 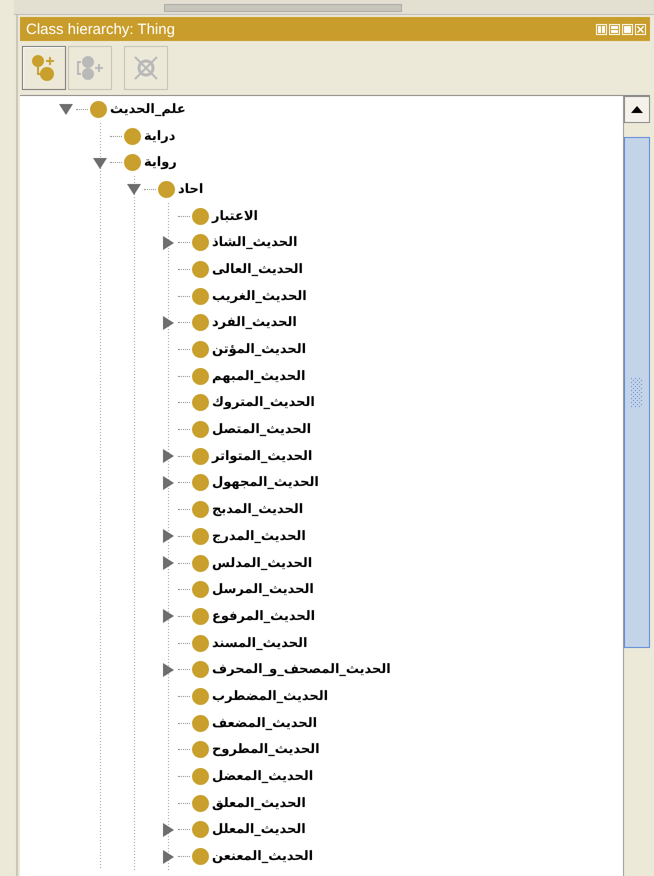 I want to click on tree-item: الحديث_المصحف_و_المحرف, so click(x=301, y=670).